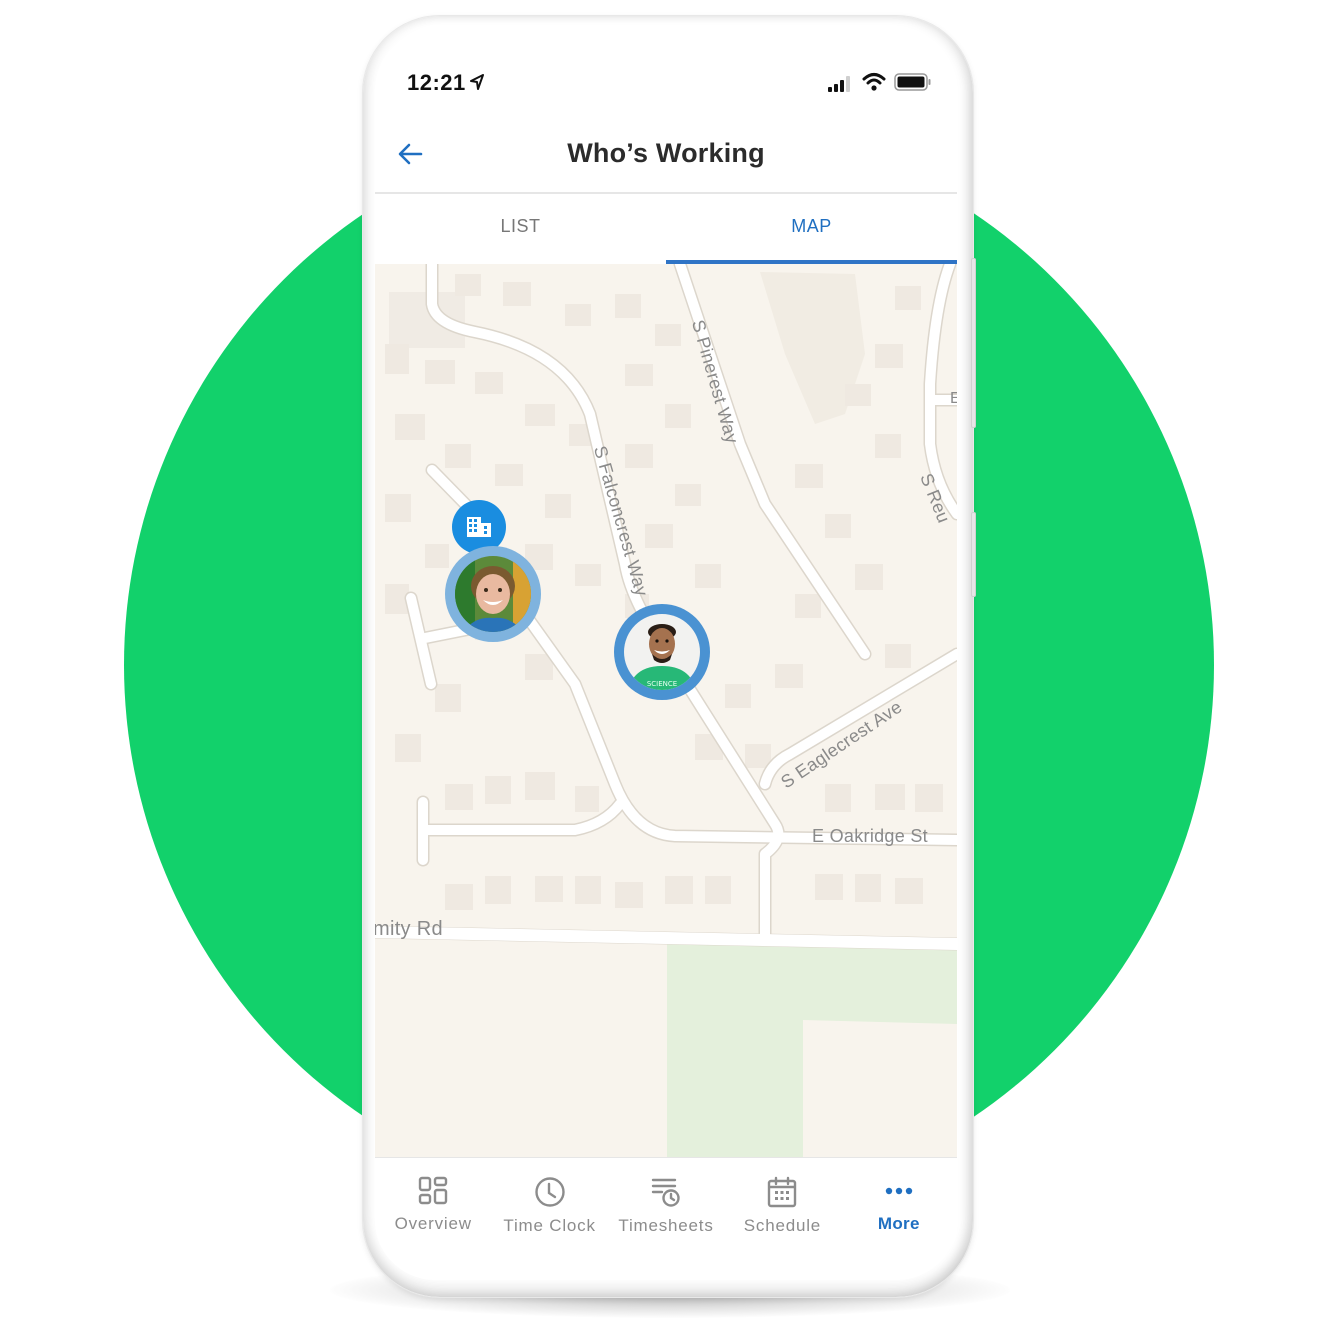 The image size is (1340, 1340). Describe the element at coordinates (479, 527) in the screenshot. I see `building-icon` at that location.